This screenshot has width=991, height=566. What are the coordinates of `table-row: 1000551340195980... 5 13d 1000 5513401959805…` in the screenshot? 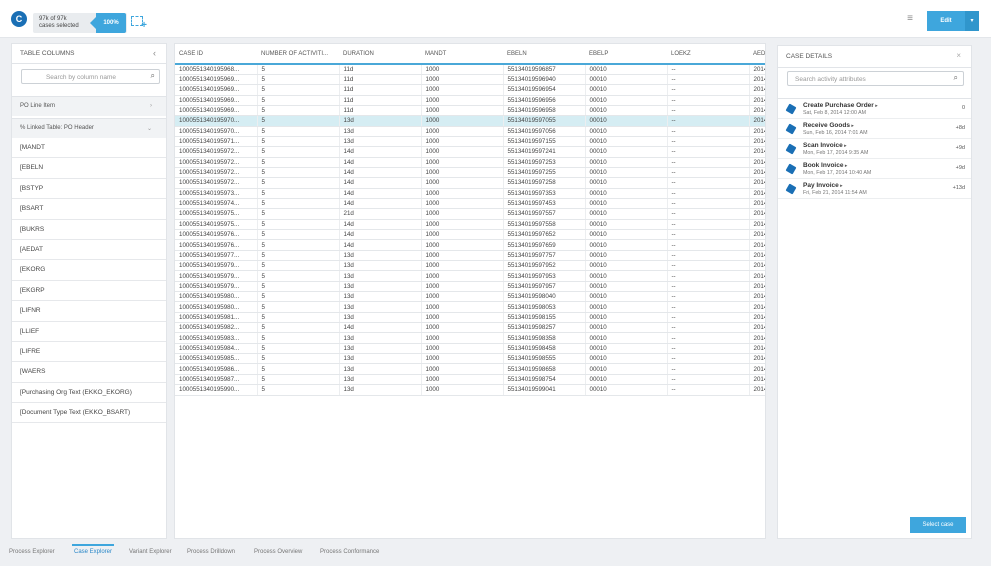 It's located at (470, 307).